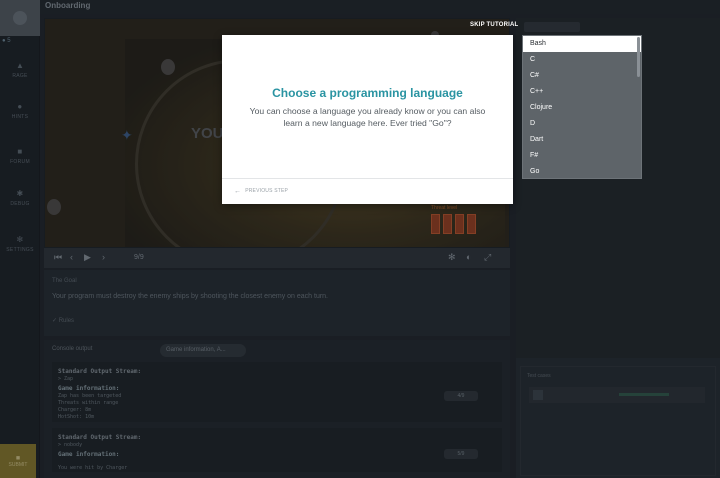 This screenshot has height=478, width=720. I want to click on rail-item-hints: ● HINTS, so click(20, 111).